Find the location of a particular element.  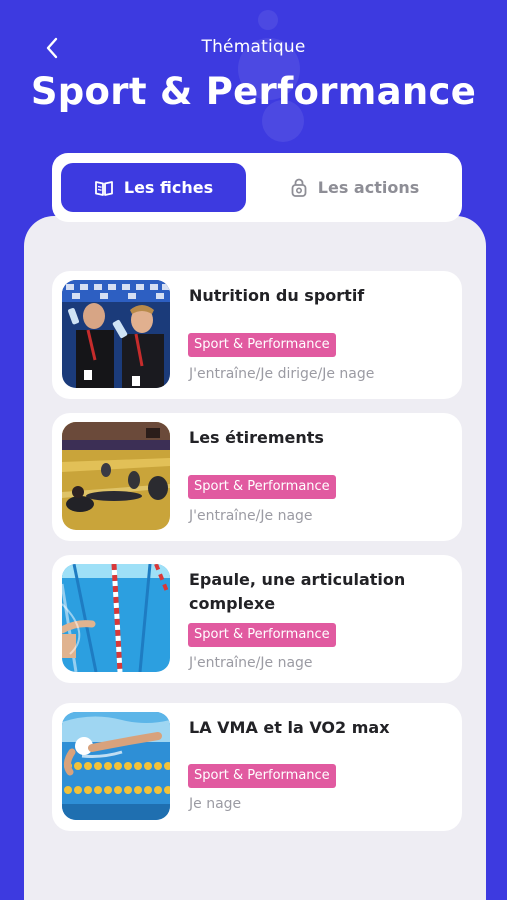

book-icon is located at coordinates (103, 188).